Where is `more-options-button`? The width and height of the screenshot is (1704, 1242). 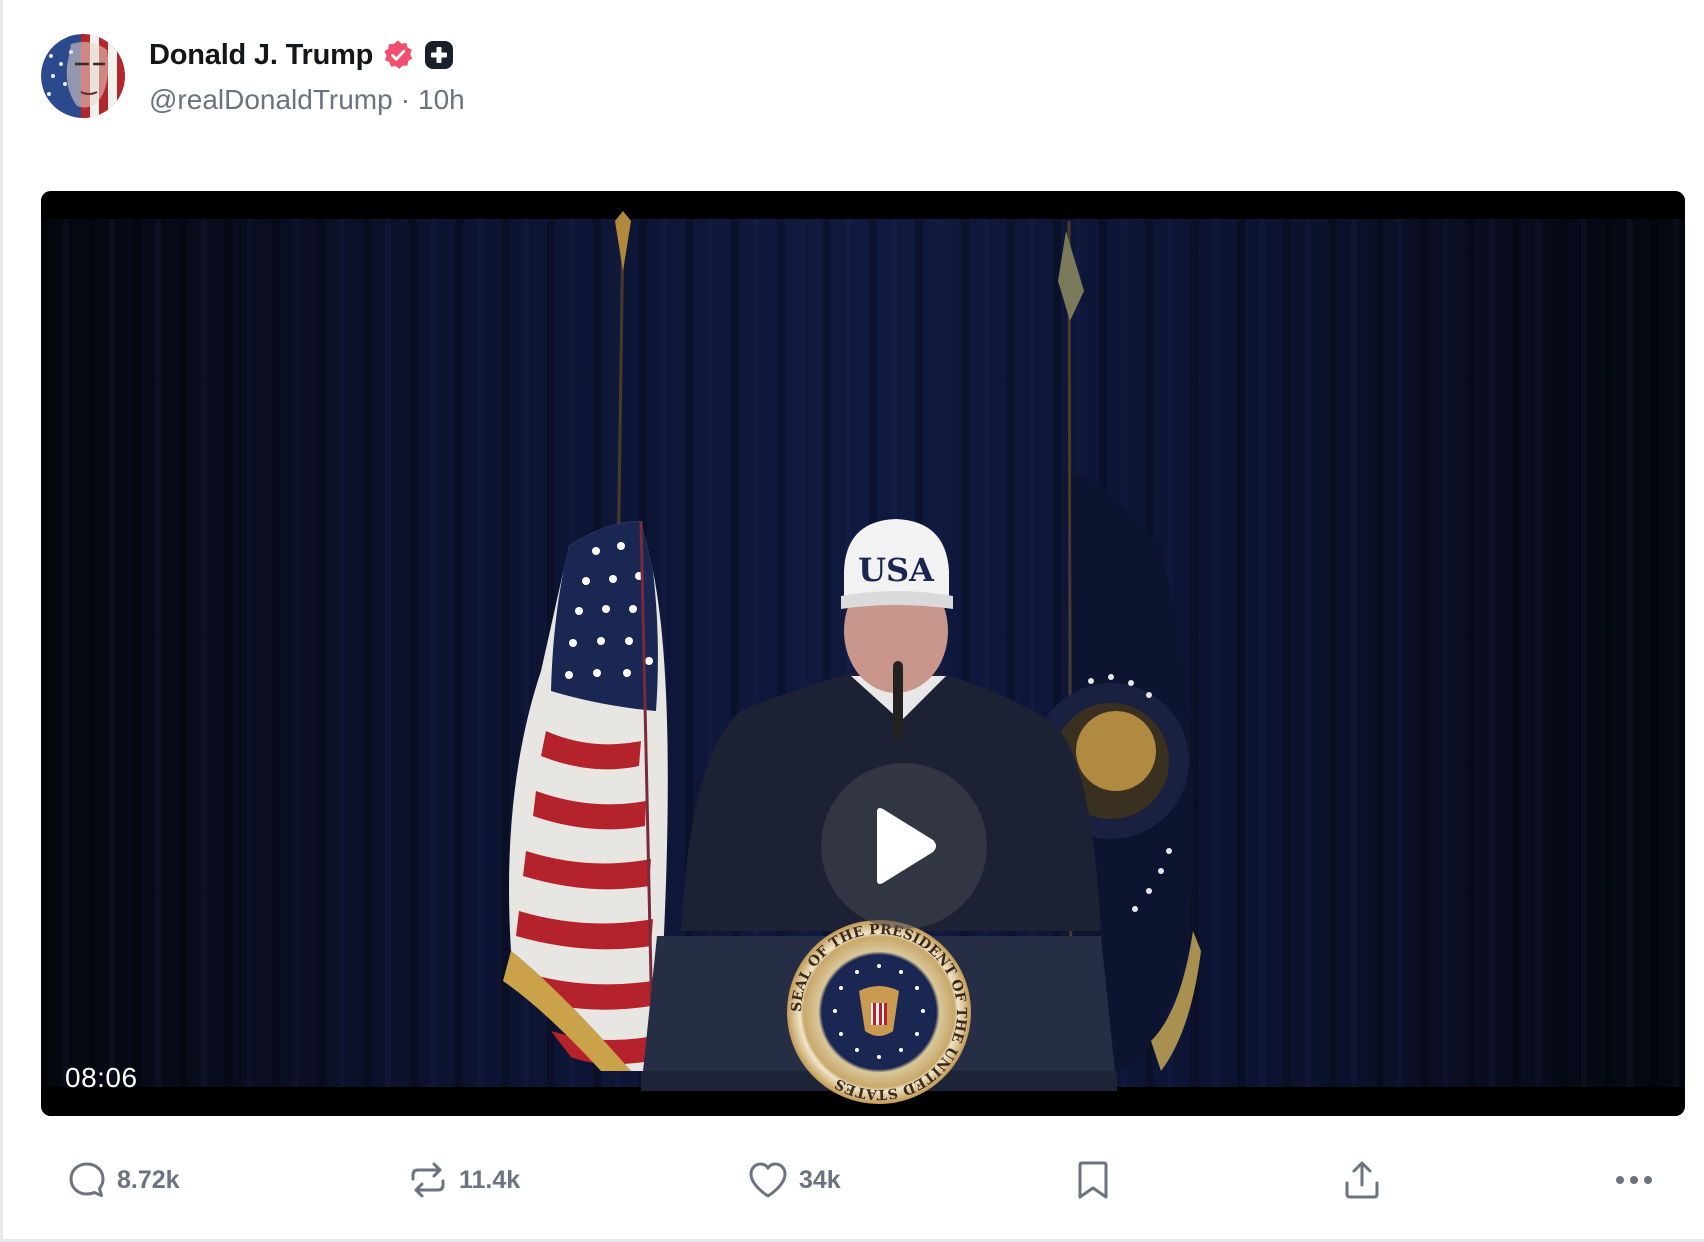 more-options-button is located at coordinates (1634, 1180).